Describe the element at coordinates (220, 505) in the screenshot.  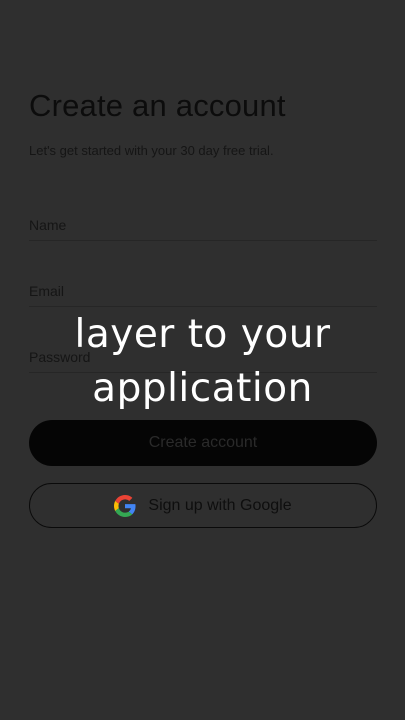
I see `google-button-label: Sign up with Google` at that location.